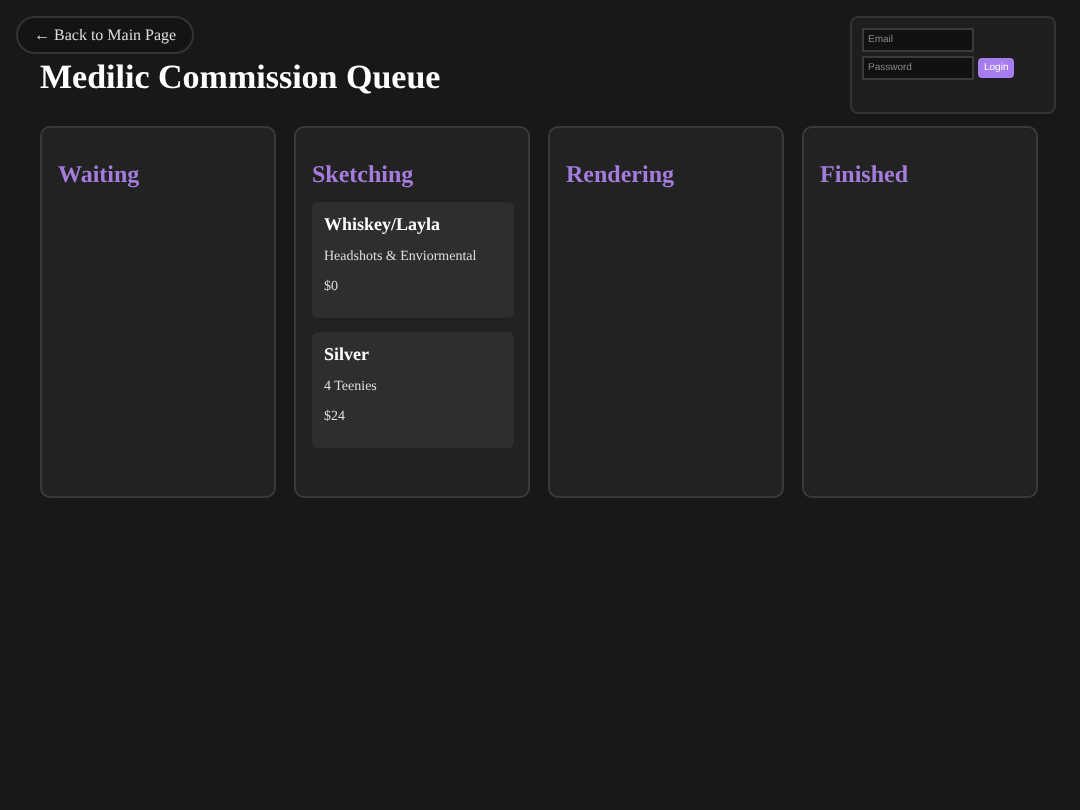 This screenshot has height=810, width=1080. What do you see at coordinates (621, 174) in the screenshot?
I see `column-title: Rendering` at bounding box center [621, 174].